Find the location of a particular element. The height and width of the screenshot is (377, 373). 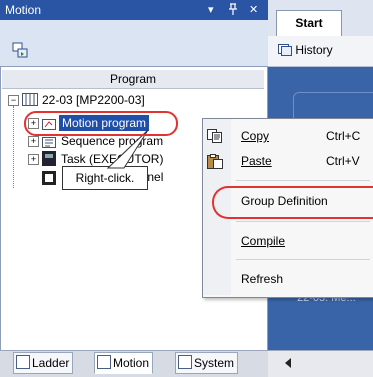

history-button: History is located at coordinates (305, 51).